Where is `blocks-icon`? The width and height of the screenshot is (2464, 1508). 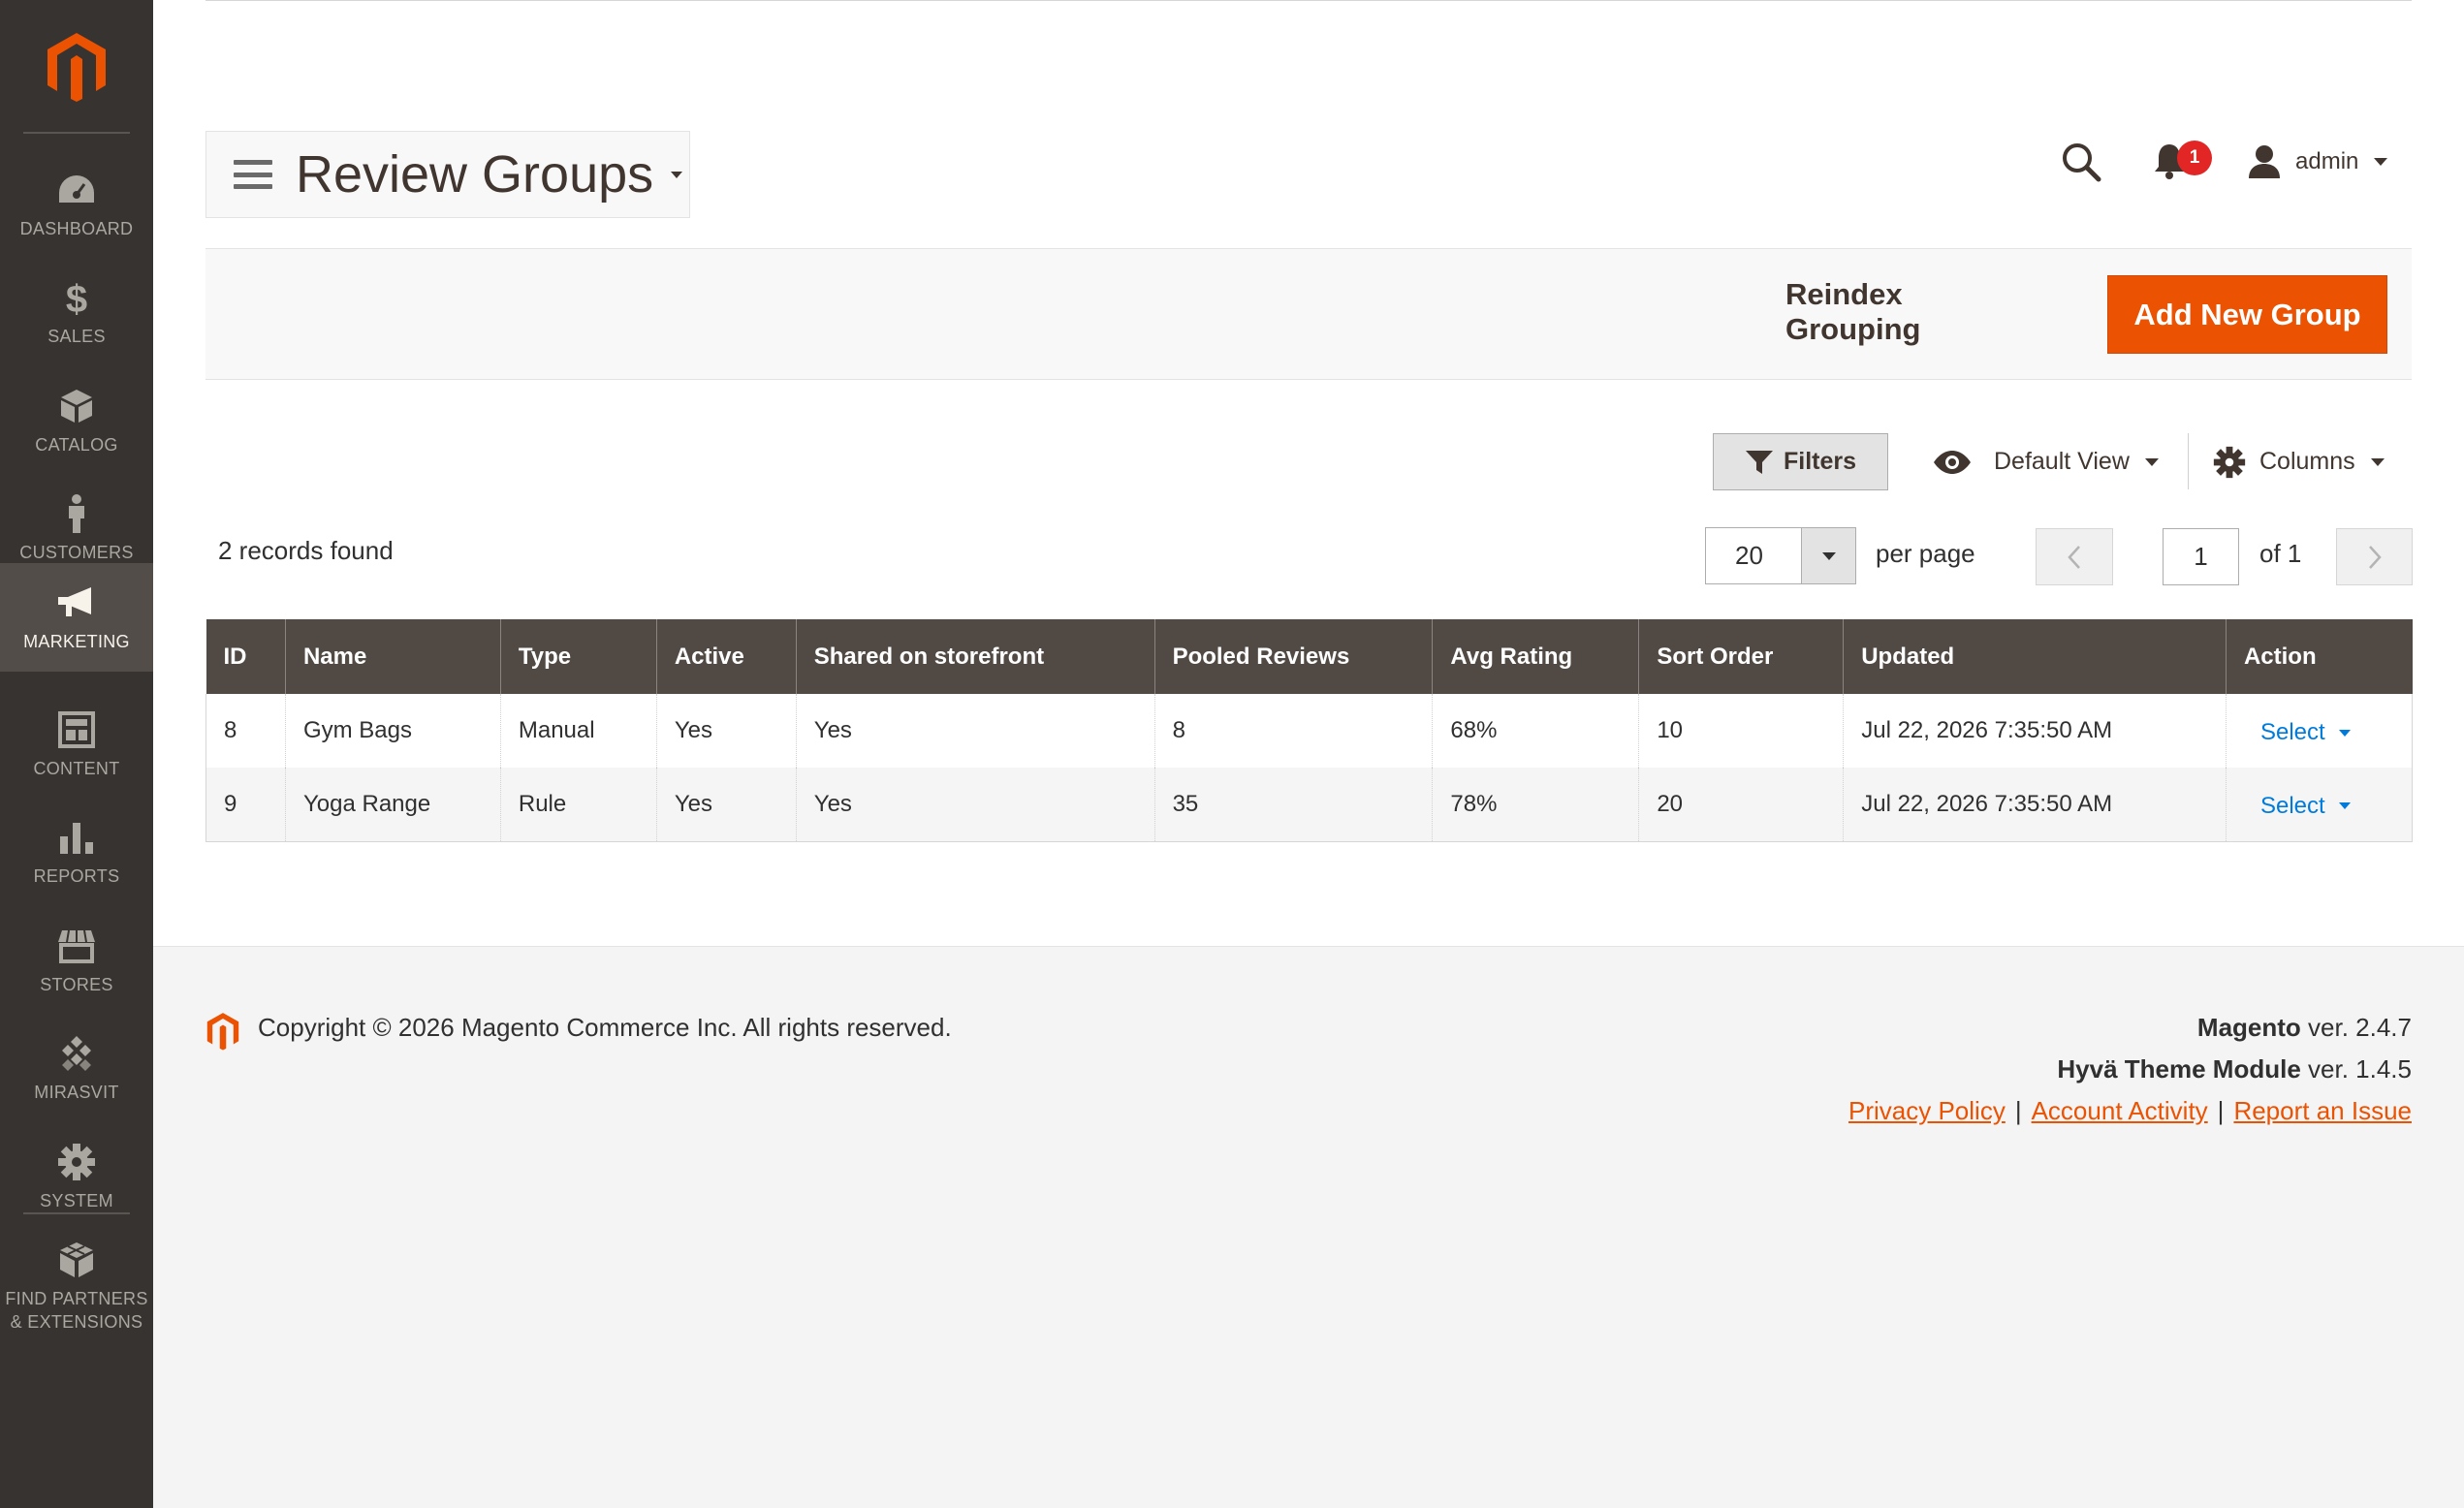 blocks-icon is located at coordinates (76, 1260).